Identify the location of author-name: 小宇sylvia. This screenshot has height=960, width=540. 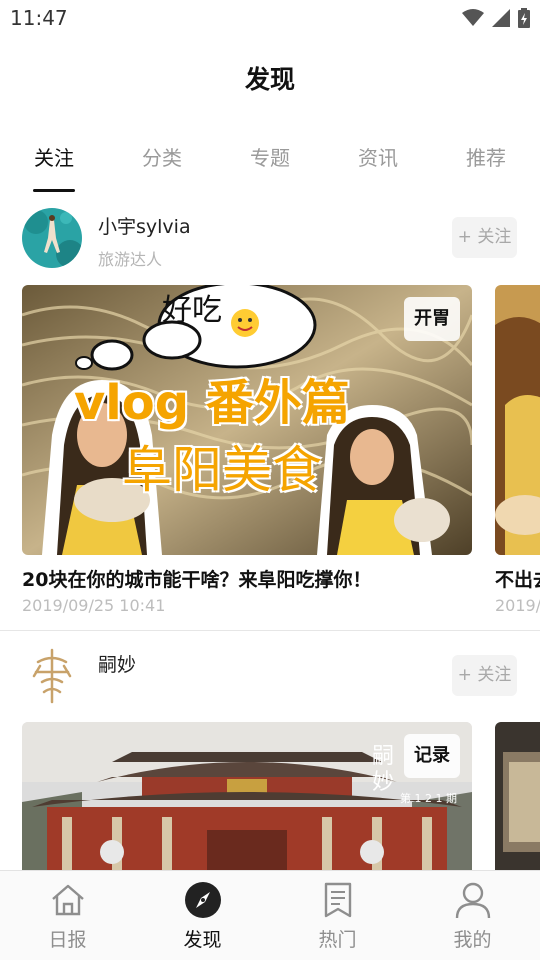
(144, 225).